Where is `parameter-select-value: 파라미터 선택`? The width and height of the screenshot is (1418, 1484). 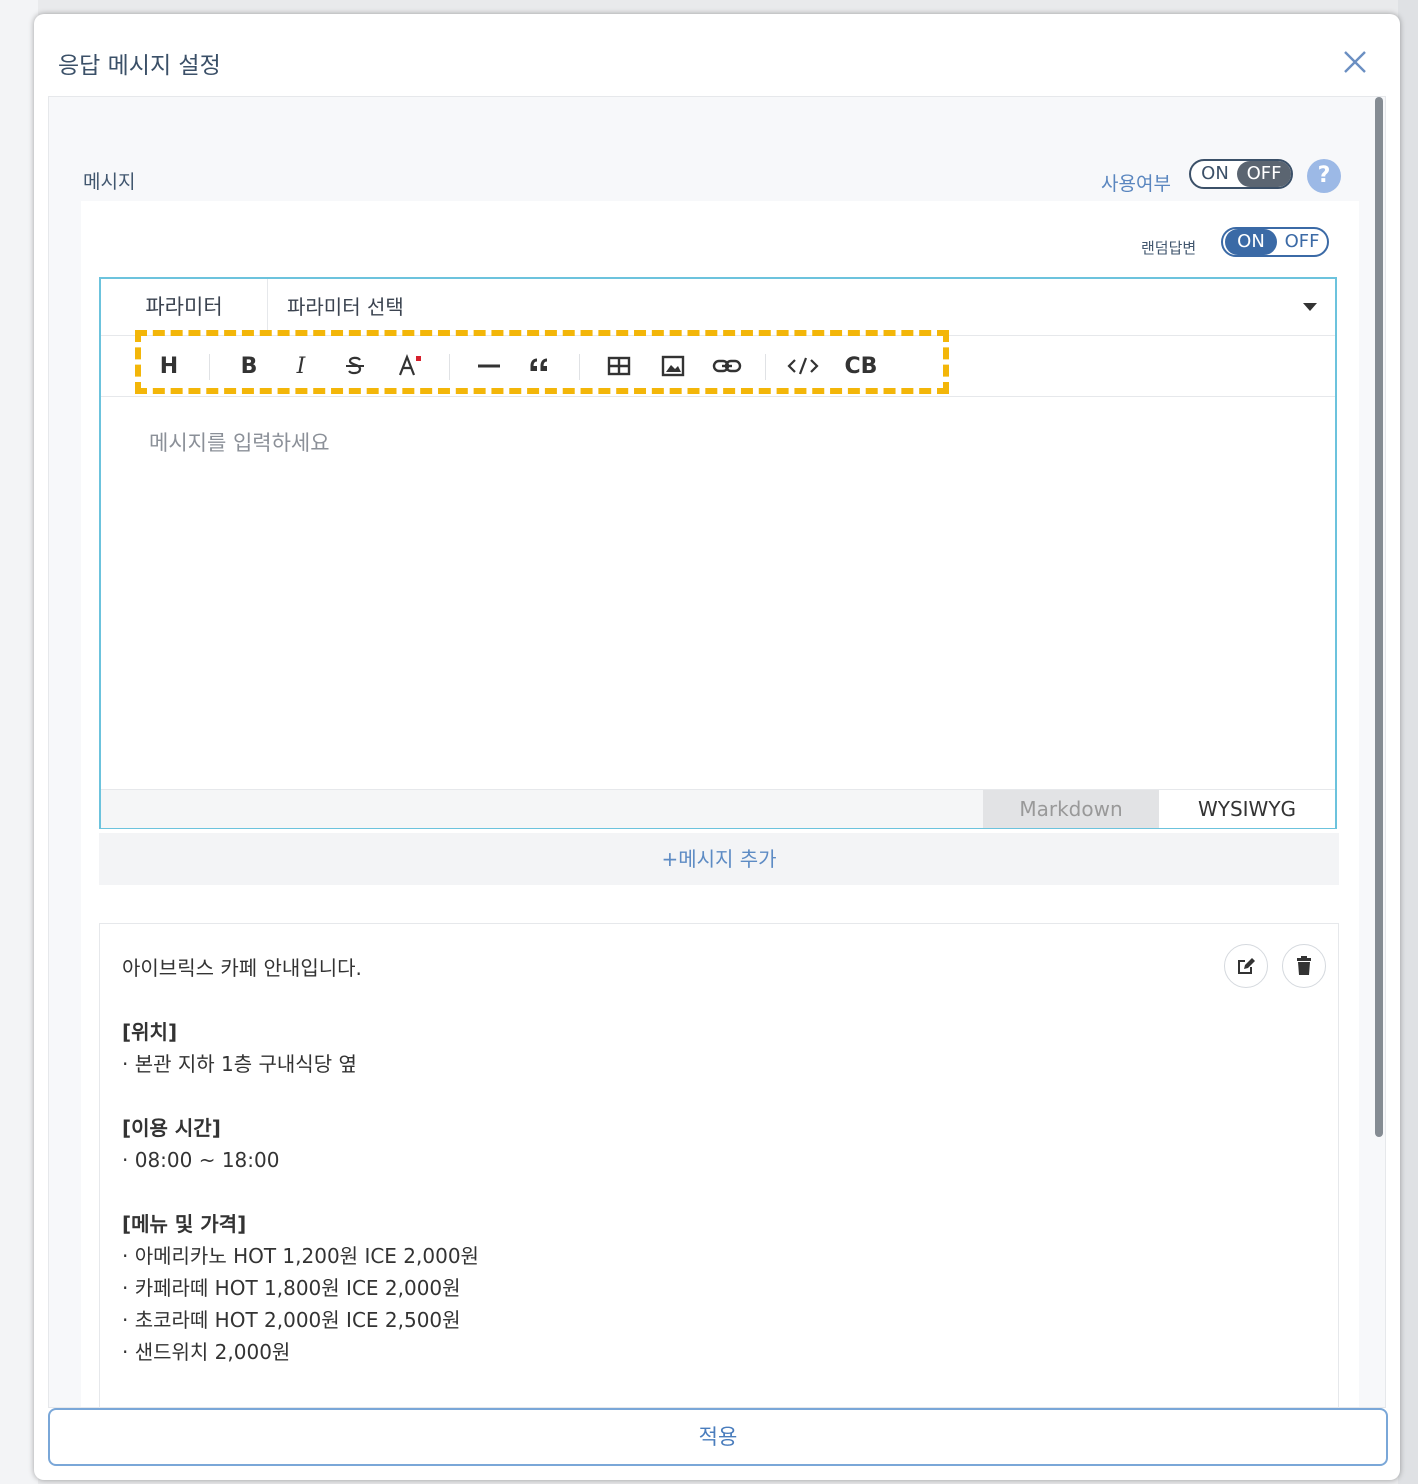 parameter-select-value: 파라미터 선택 is located at coordinates (345, 307).